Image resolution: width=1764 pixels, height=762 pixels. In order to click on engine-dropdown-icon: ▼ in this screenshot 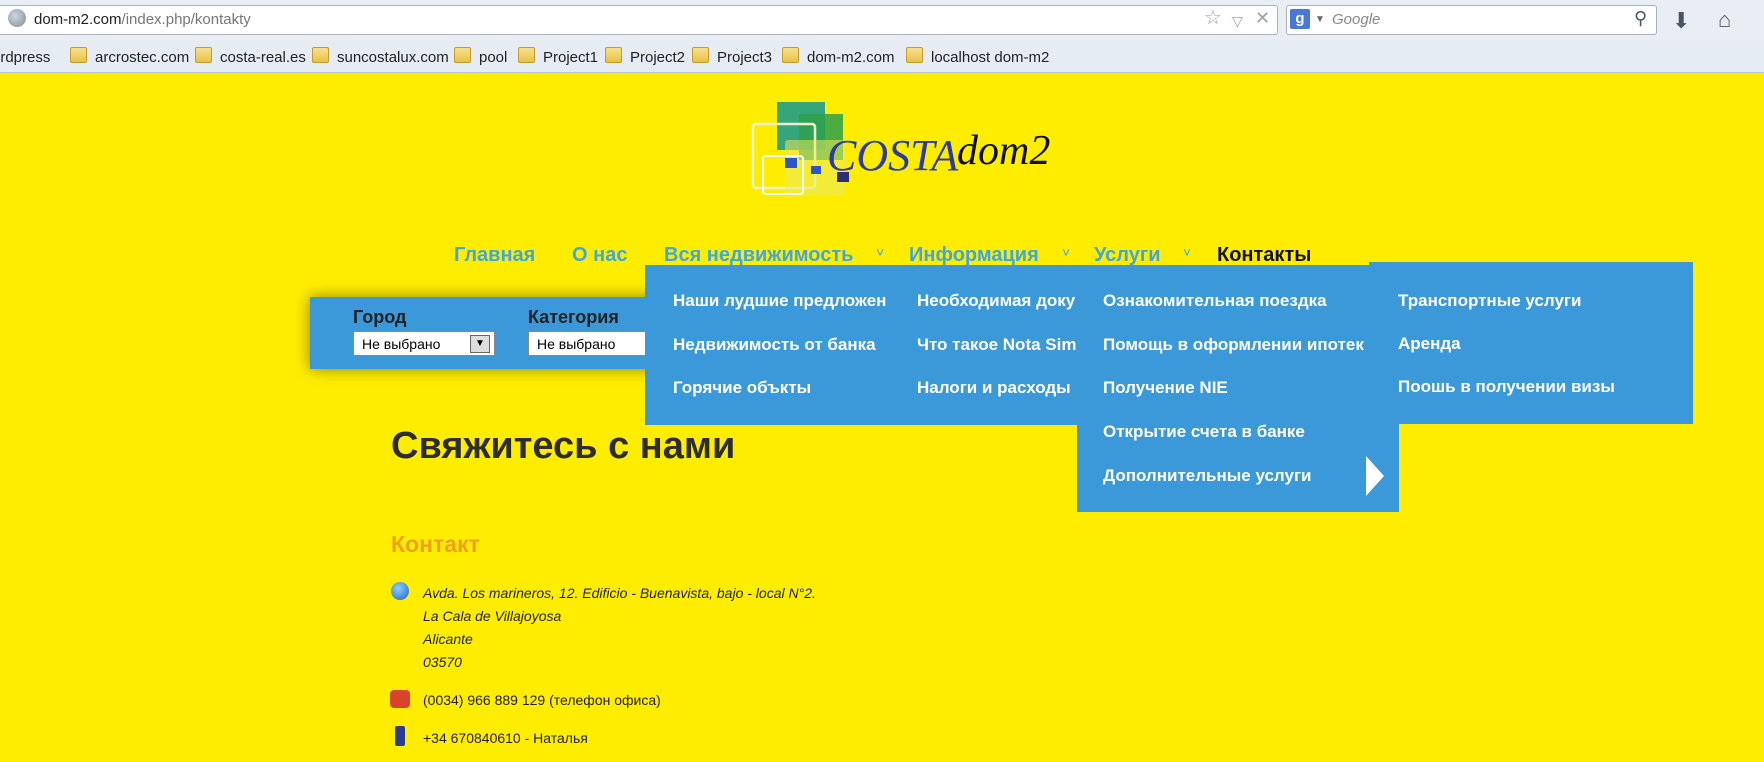, I will do `click(1320, 19)`.